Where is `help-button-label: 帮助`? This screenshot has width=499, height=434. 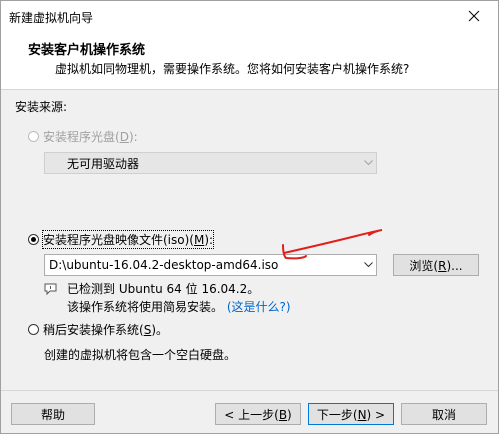 help-button-label: 帮助 is located at coordinates (52, 414).